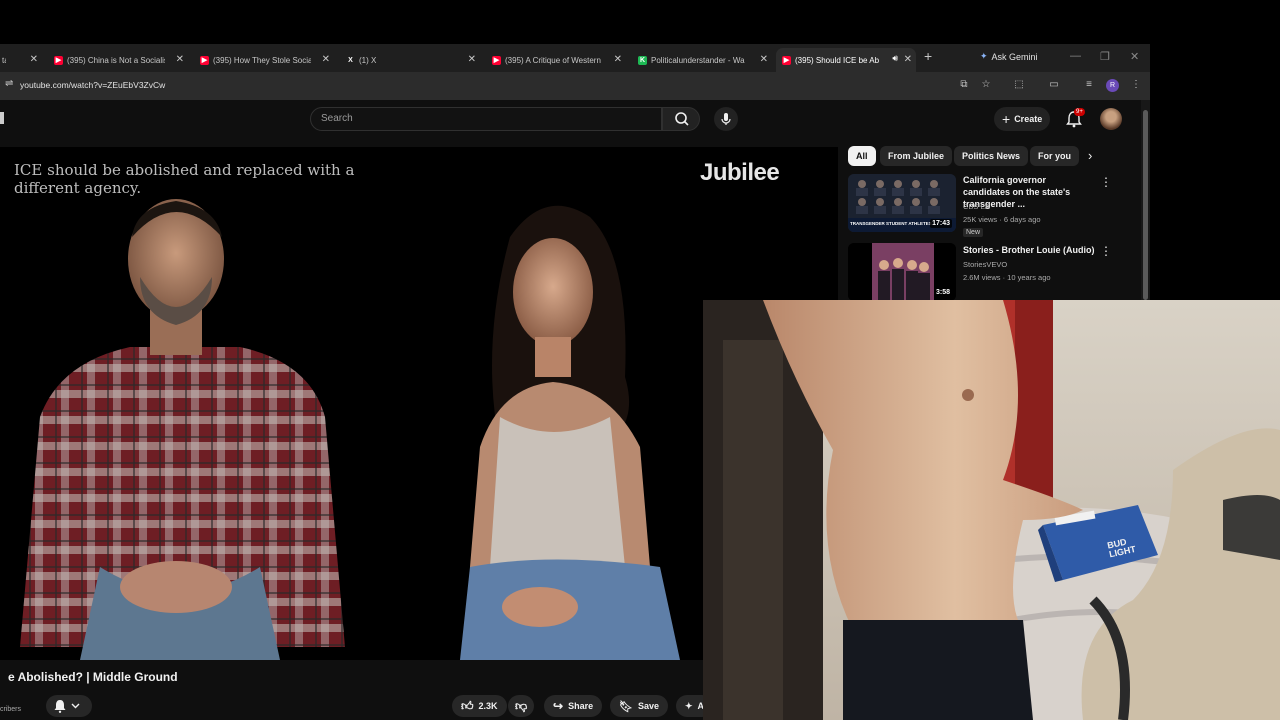 The width and height of the screenshot is (1280, 720). Describe the element at coordinates (740, 172) in the screenshot. I see `jubilee-watermark: Jubilee` at that location.